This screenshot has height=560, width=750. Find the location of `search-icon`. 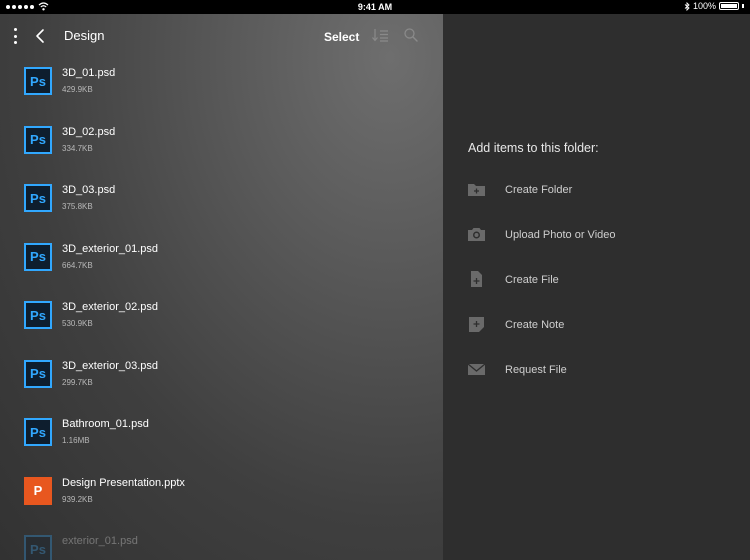

search-icon is located at coordinates (411, 35).